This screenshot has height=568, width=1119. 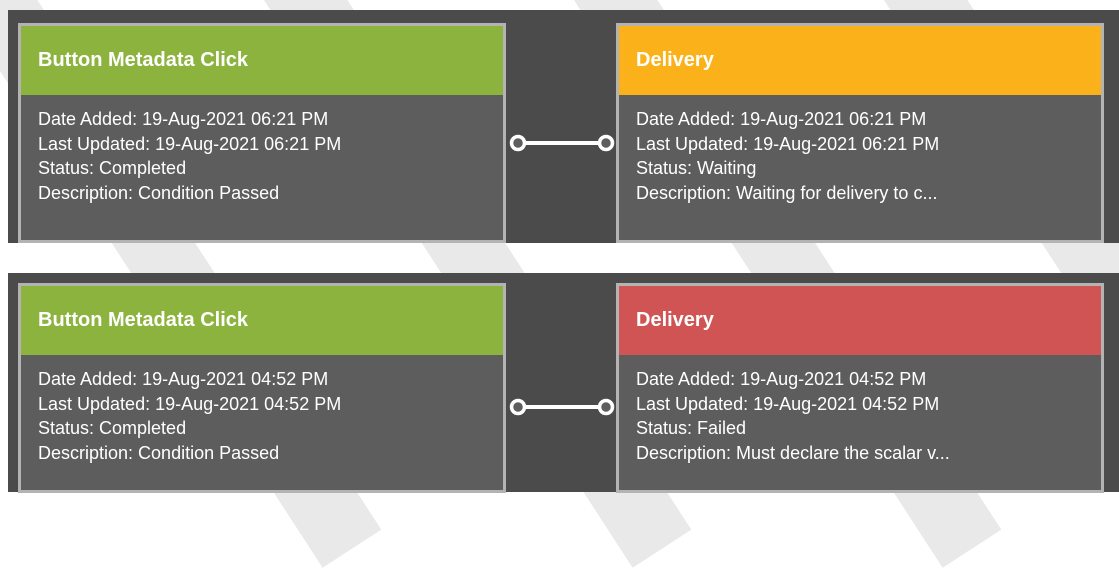 I want to click on status-row: Status: Waiting, so click(x=868, y=168).